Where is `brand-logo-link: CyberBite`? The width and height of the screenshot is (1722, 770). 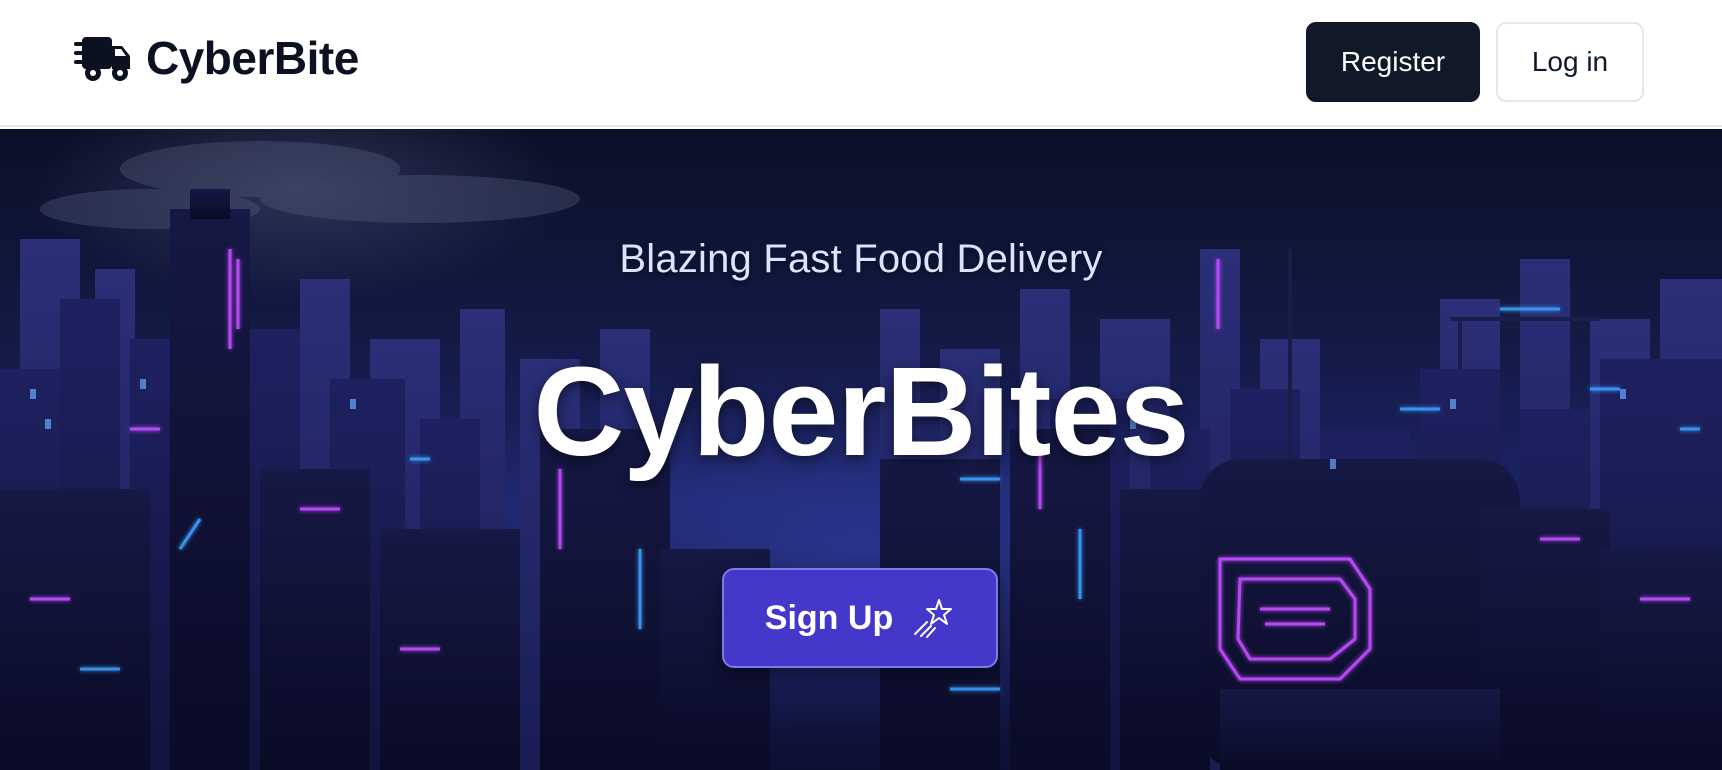 brand-logo-link: CyberBite is located at coordinates (216, 58).